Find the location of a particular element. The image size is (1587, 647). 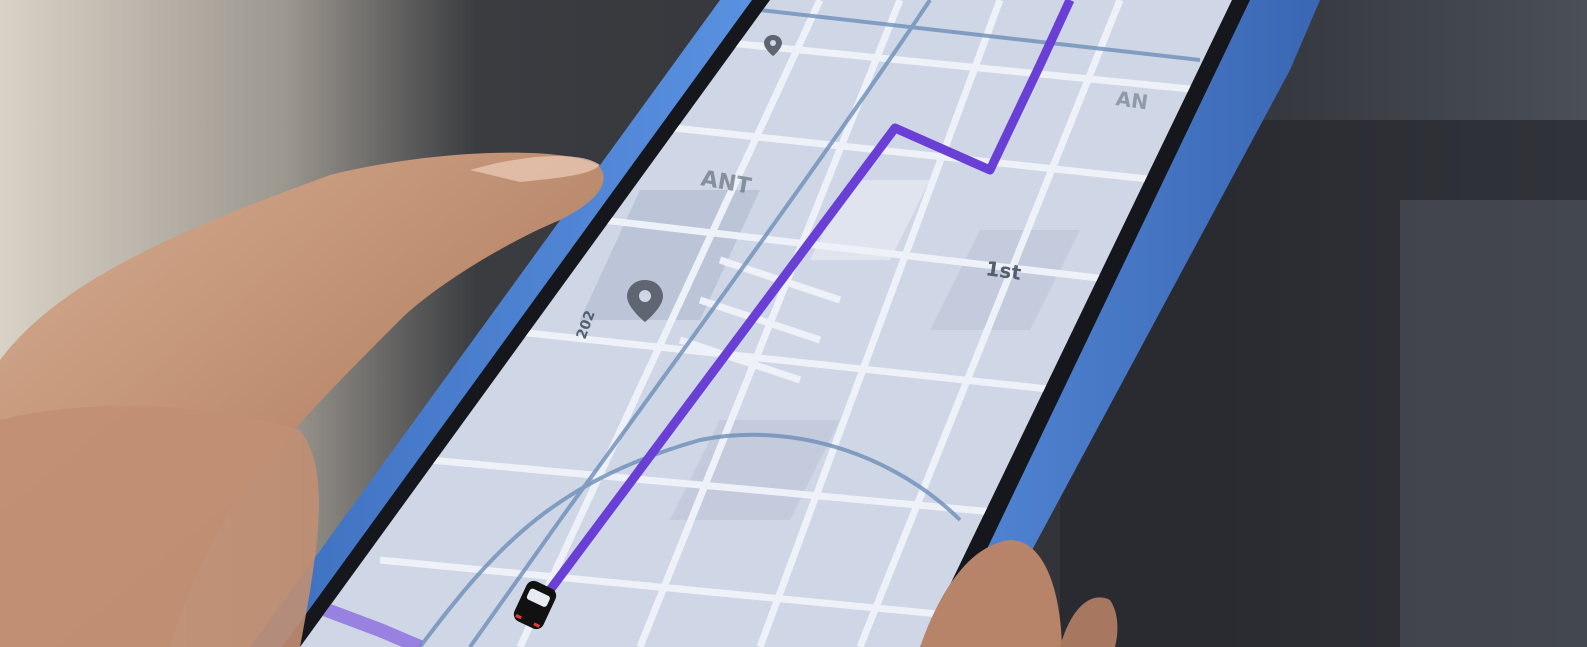

corner-label: AN is located at coordinates (1131, 100).